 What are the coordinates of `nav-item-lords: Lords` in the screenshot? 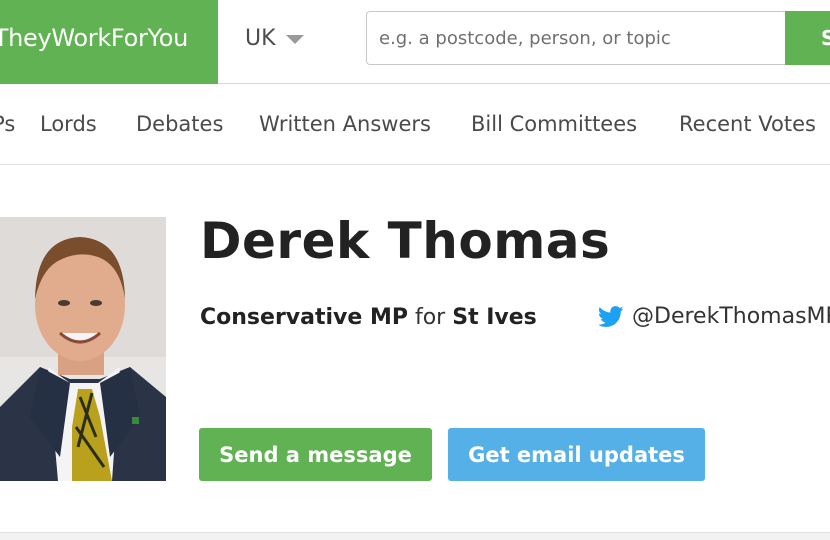 It's located at (68, 124).